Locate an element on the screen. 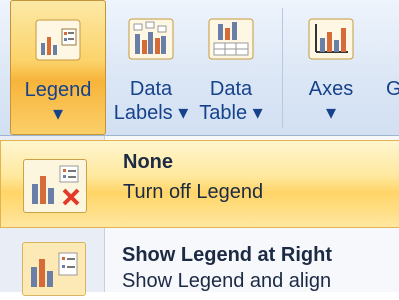  menu-item-title: Show Legend at Right is located at coordinates (227, 255).